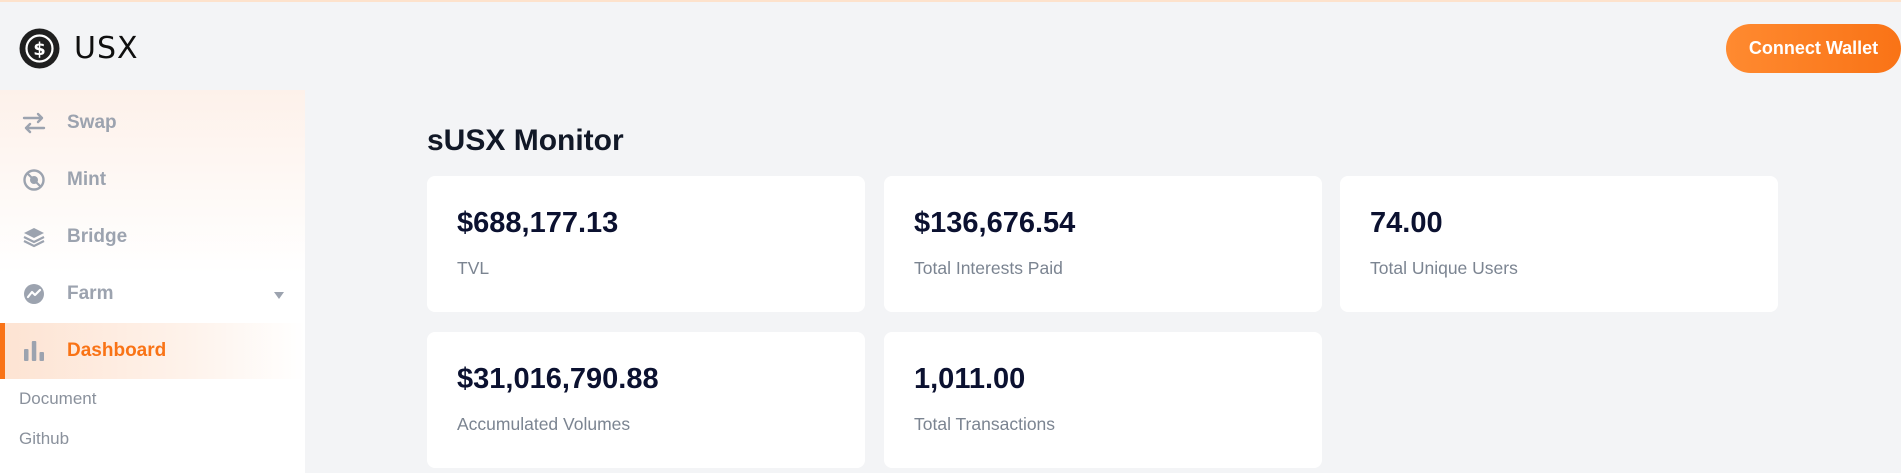 Image resolution: width=1901 pixels, height=473 pixels. I want to click on stat-card-total-unique-users: 74.00 Total Unique Users, so click(1559, 244).